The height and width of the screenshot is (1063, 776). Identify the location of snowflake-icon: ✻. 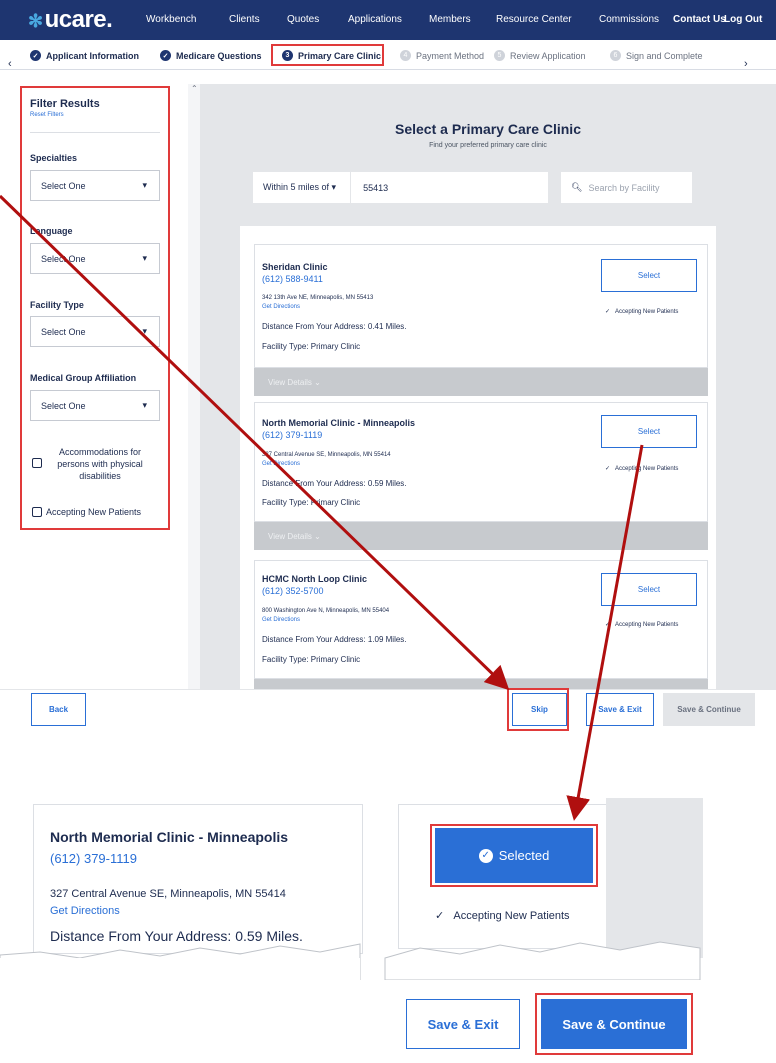
(35, 21).